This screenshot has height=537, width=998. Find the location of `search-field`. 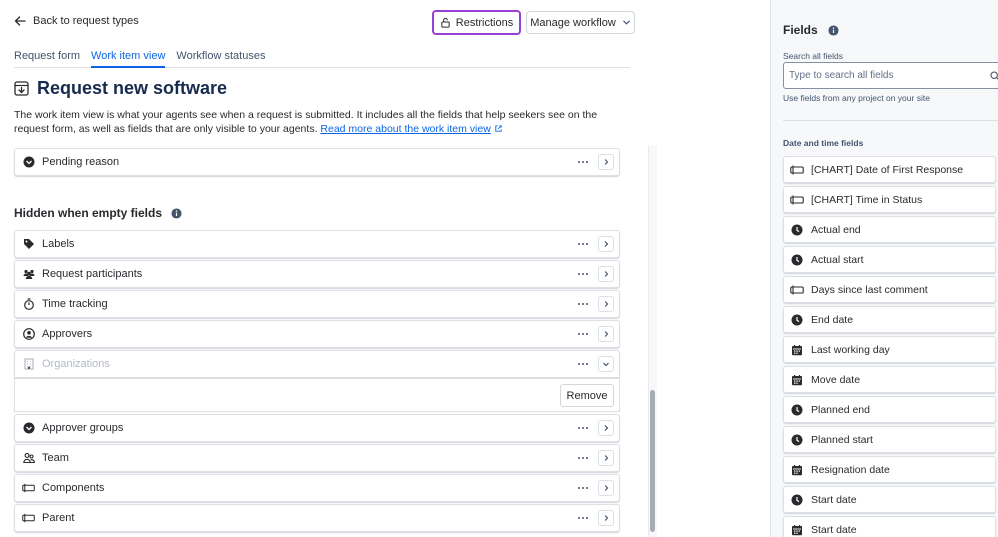

search-field is located at coordinates (890, 75).